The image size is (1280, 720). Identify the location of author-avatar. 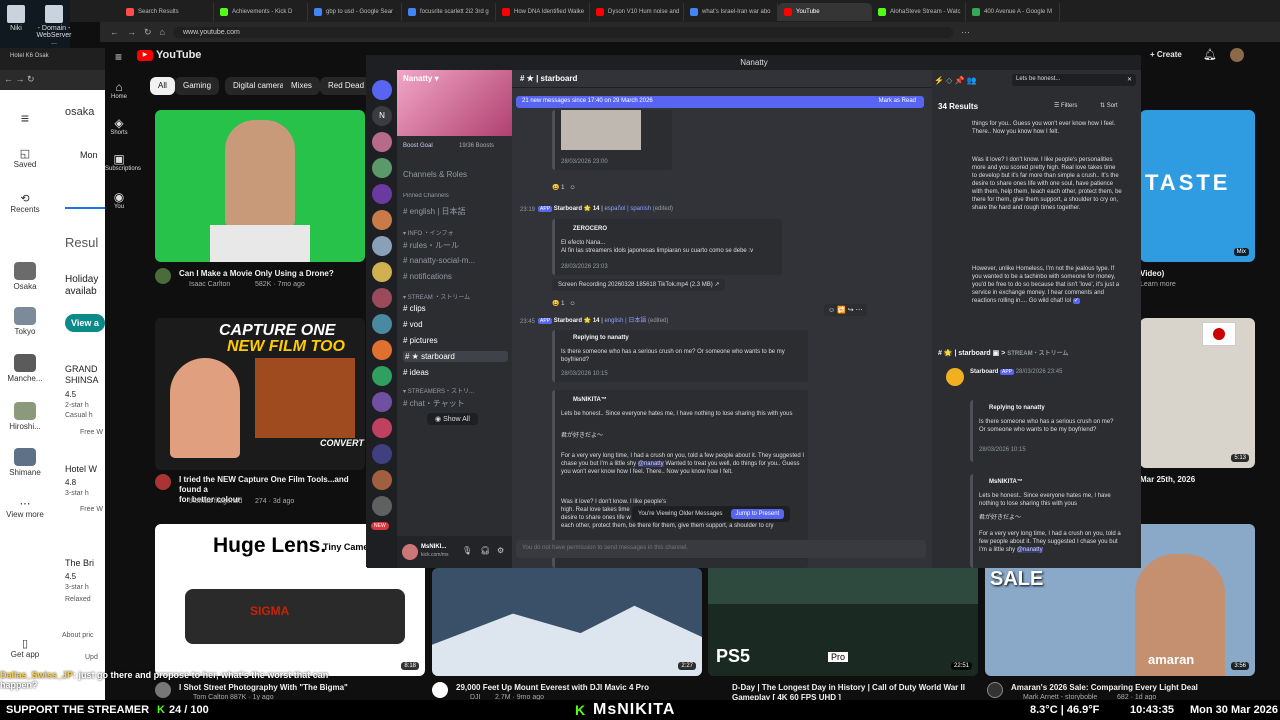
(955, 377).